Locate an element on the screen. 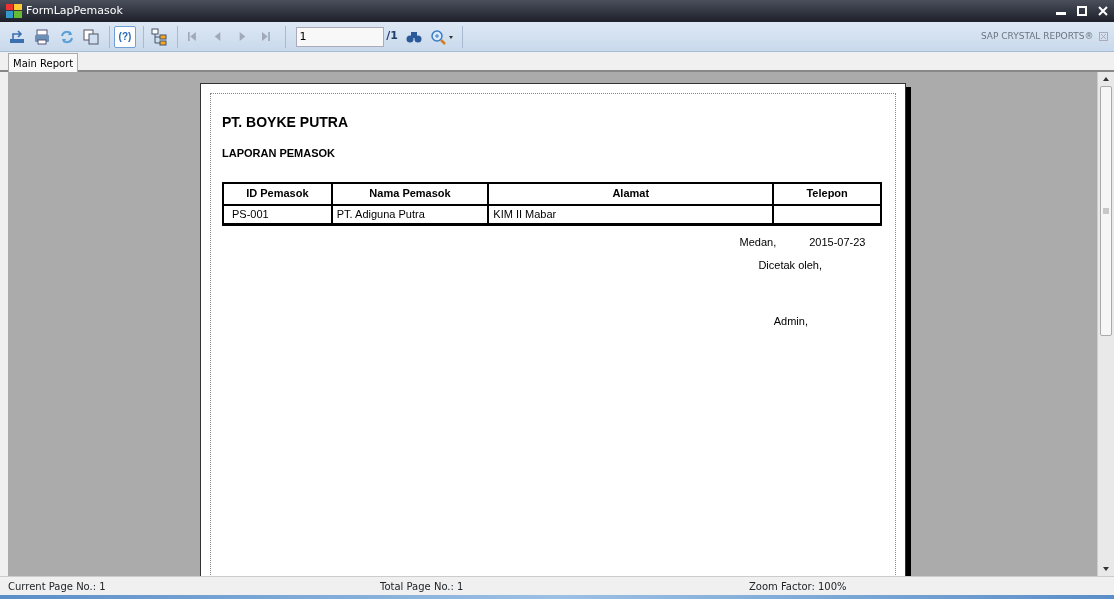  scroll-thumb is located at coordinates (1106, 211).